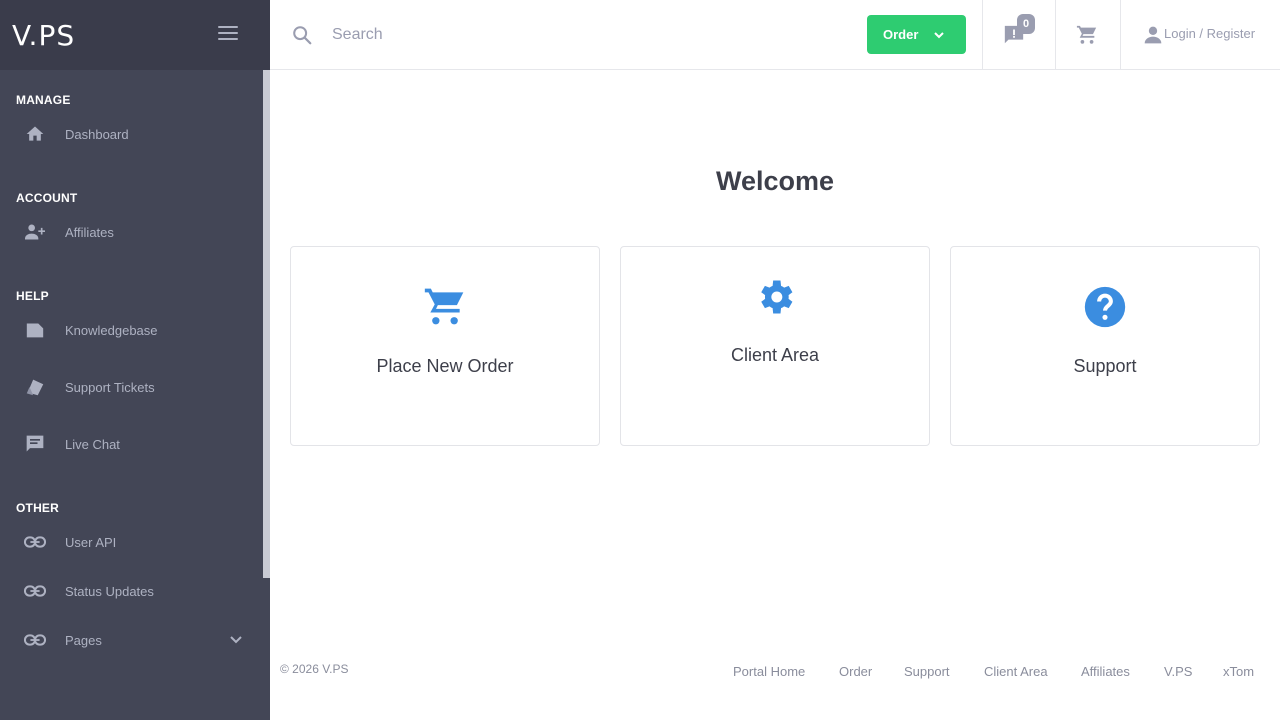  I want to click on brand-logo: V.PS, so click(43, 36).